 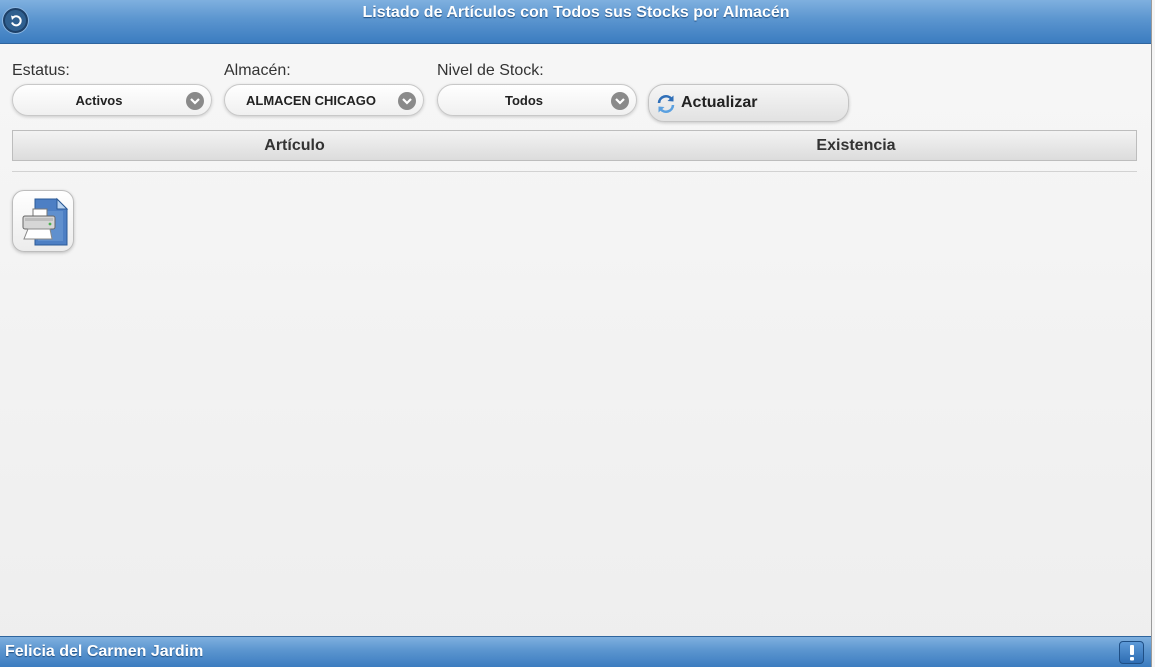 I want to click on status-select: Activos, so click(x=112, y=100).